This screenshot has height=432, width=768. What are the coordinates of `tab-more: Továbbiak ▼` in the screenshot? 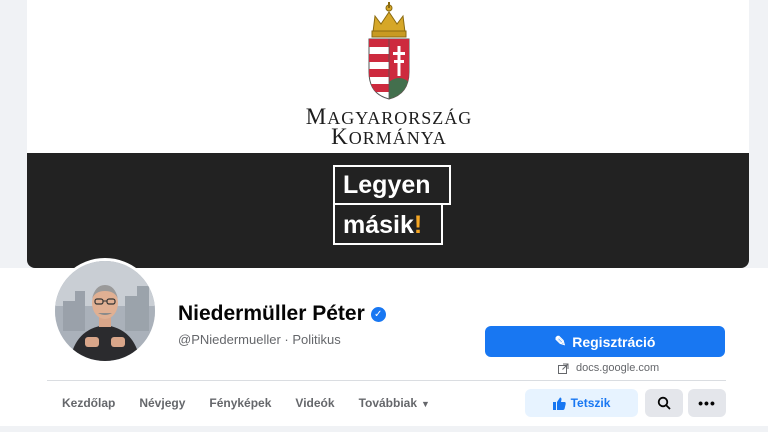 It's located at (394, 403).